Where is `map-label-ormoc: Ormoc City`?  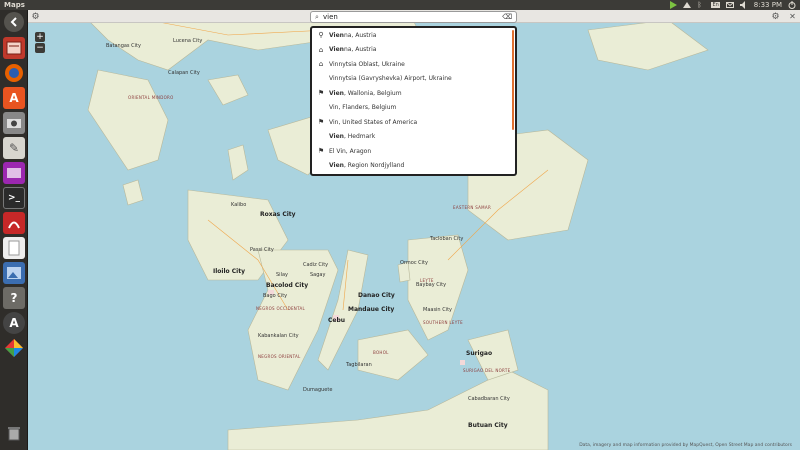
map-label-ormoc: Ormoc City is located at coordinates (414, 263).